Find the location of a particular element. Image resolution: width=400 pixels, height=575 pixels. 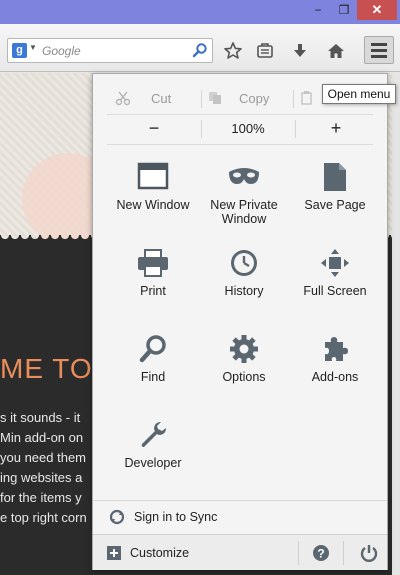

options-button: Options is located at coordinates (244, 359).